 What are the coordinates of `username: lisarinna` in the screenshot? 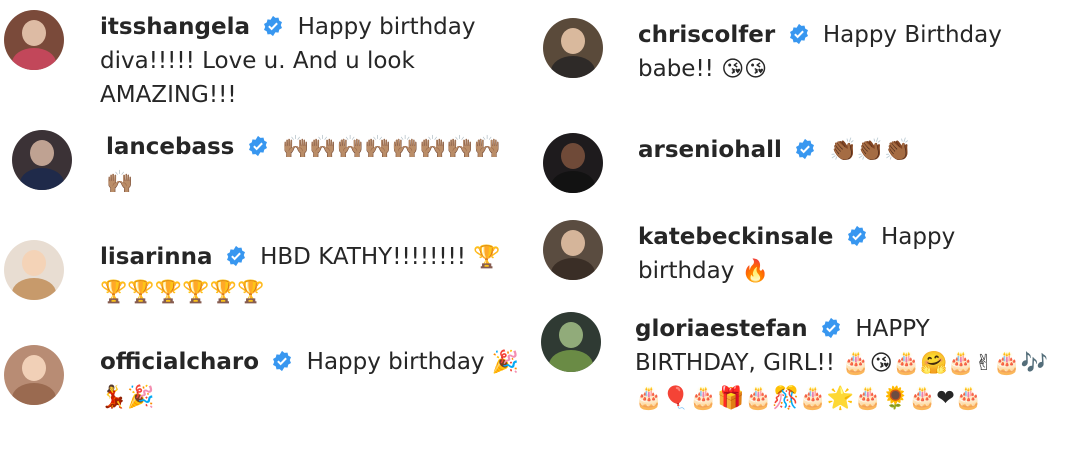 It's located at (156, 257).